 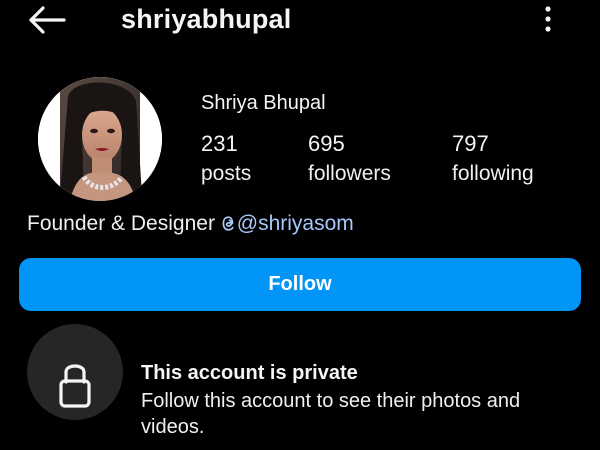 What do you see at coordinates (124, 223) in the screenshot?
I see `bio-text: Founder & Designer` at bounding box center [124, 223].